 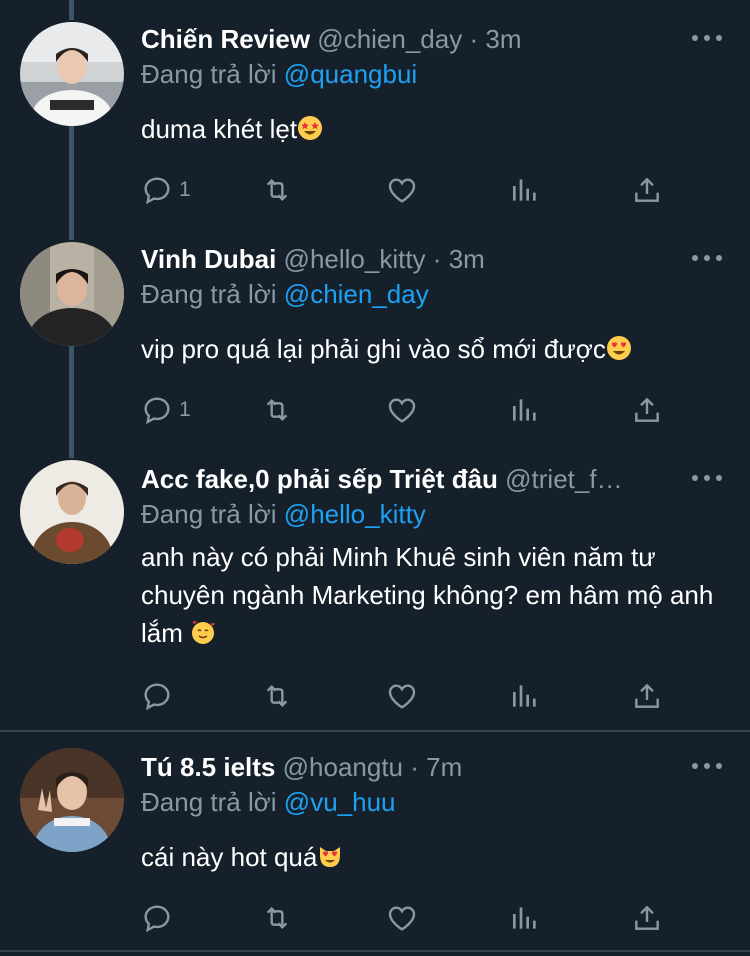 I want to click on tweet-text: duma khét lẹt, so click(x=436, y=130).